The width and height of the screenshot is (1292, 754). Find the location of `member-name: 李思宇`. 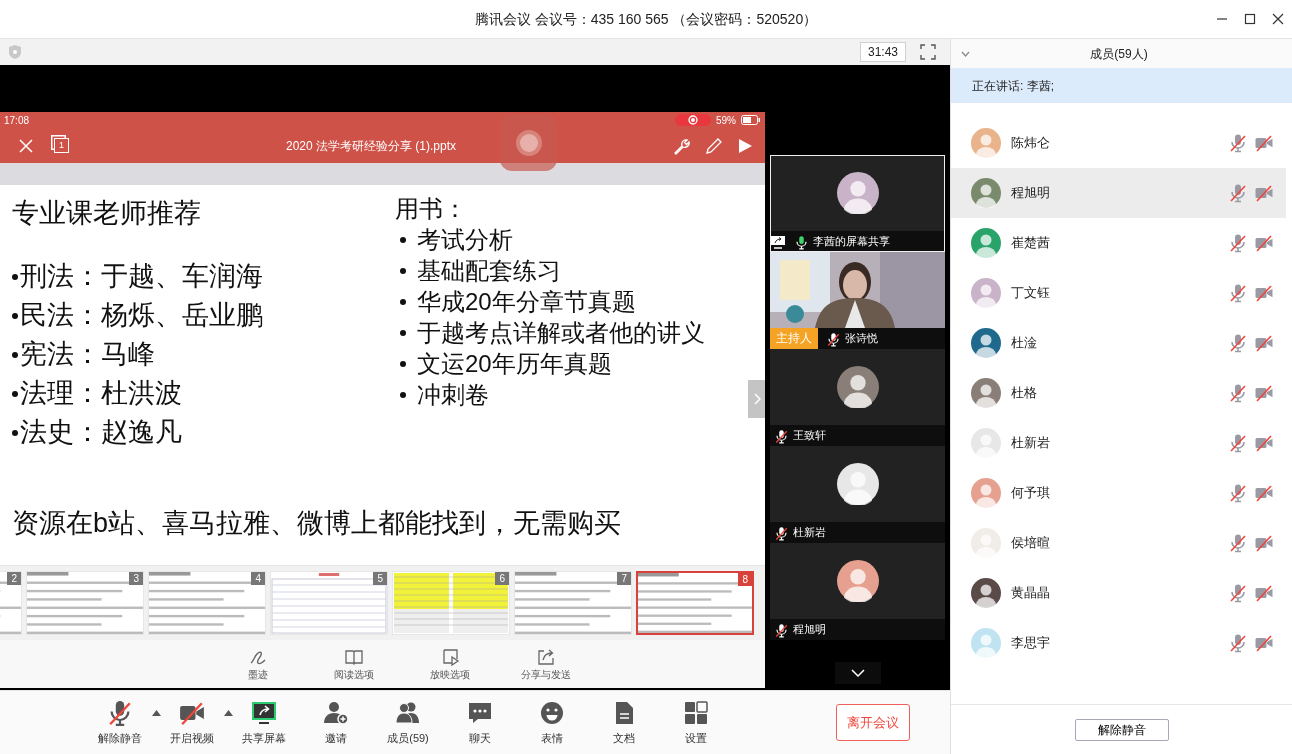

member-name: 李思宇 is located at coordinates (1030, 643).